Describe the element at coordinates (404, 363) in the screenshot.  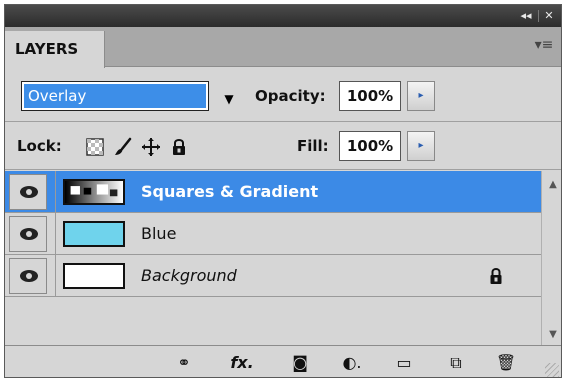
I see `new-group-folder-icon: ▭` at that location.